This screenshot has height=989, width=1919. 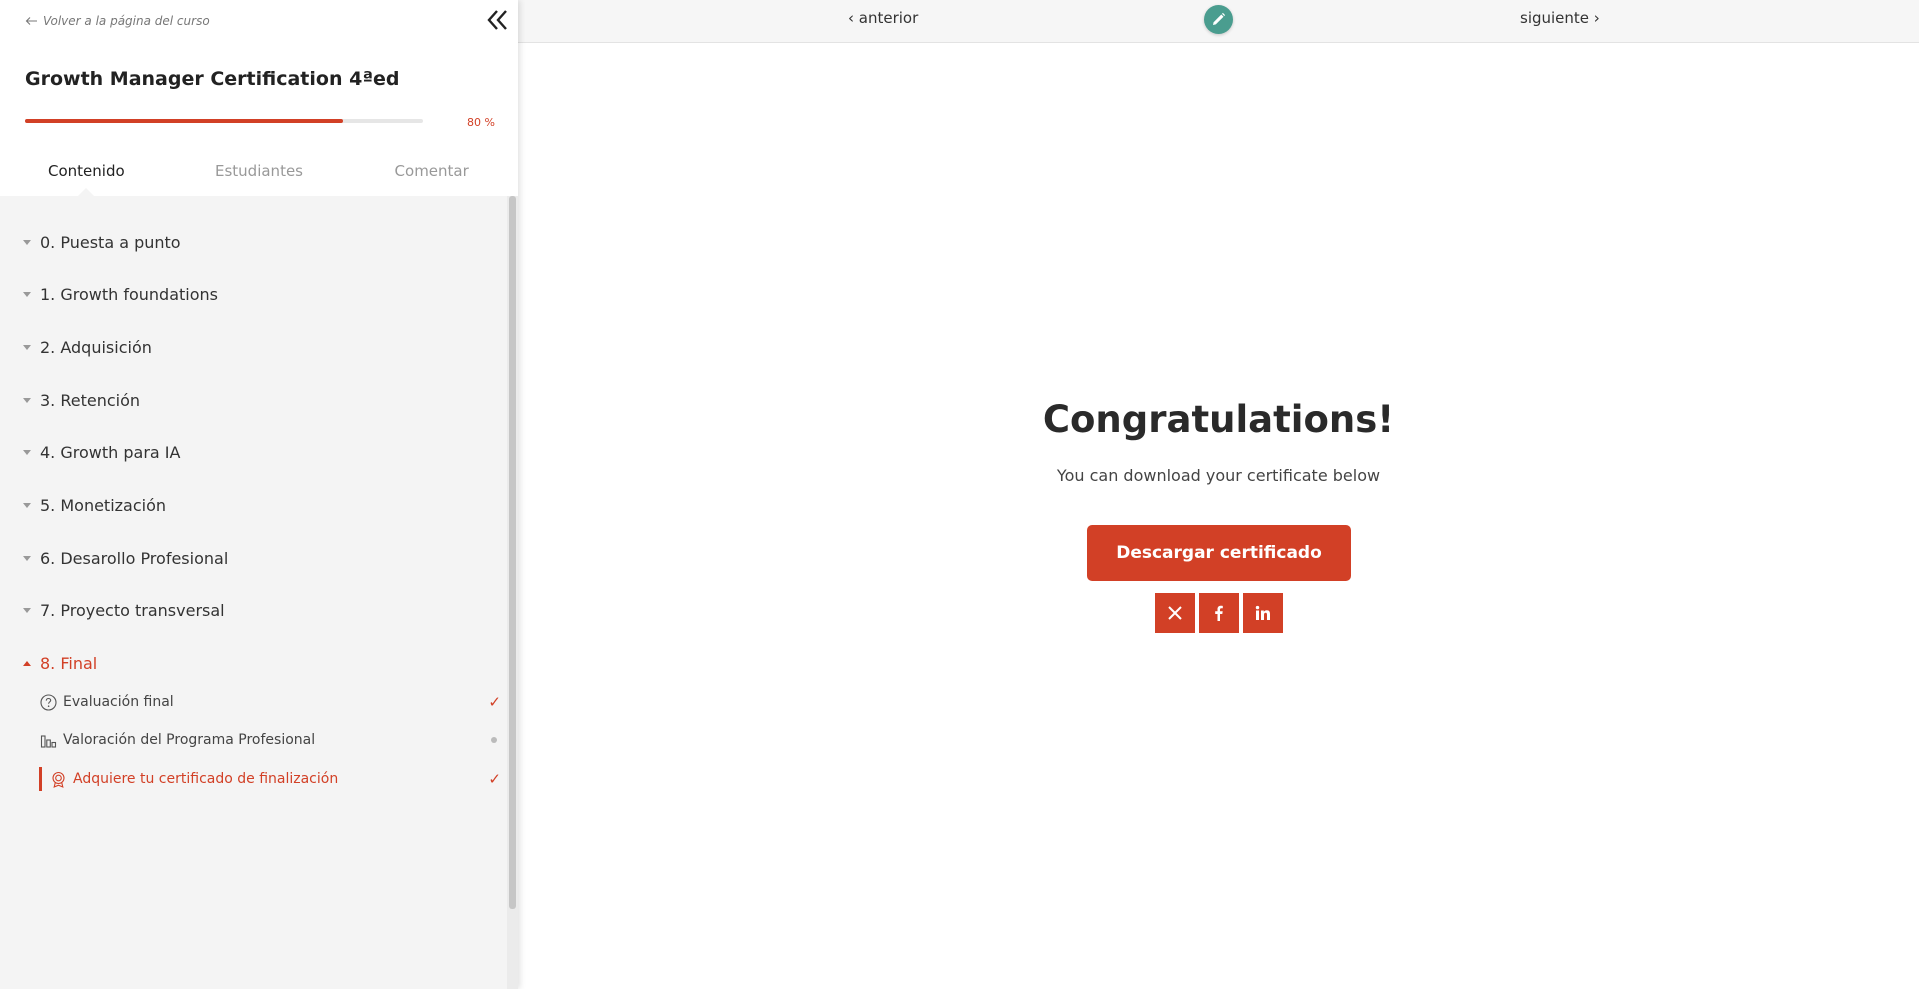 I want to click on section-label: 3. Retención, so click(x=90, y=400).